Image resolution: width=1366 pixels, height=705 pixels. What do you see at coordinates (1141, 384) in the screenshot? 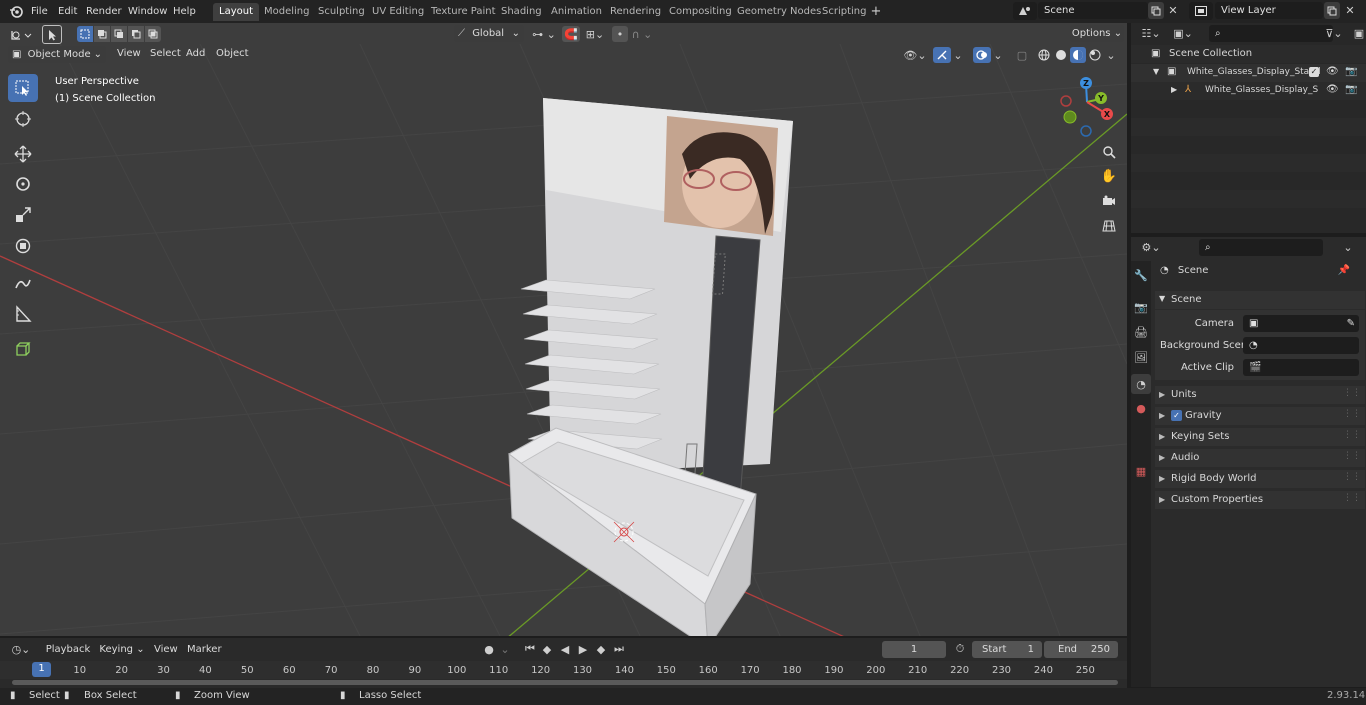
I see `scene-tab-icon: ◔` at bounding box center [1141, 384].